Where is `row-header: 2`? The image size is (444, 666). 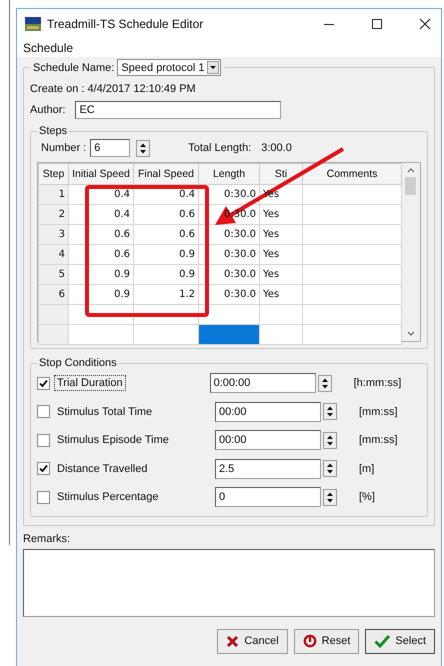 row-header: 2 is located at coordinates (53, 214).